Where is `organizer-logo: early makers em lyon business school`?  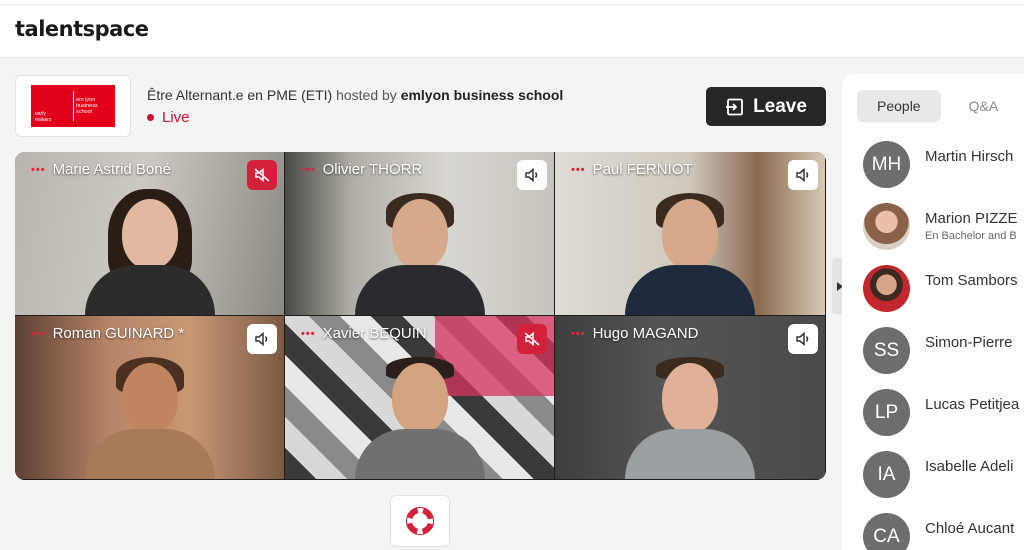 organizer-logo: early makers em lyon business school is located at coordinates (73, 106).